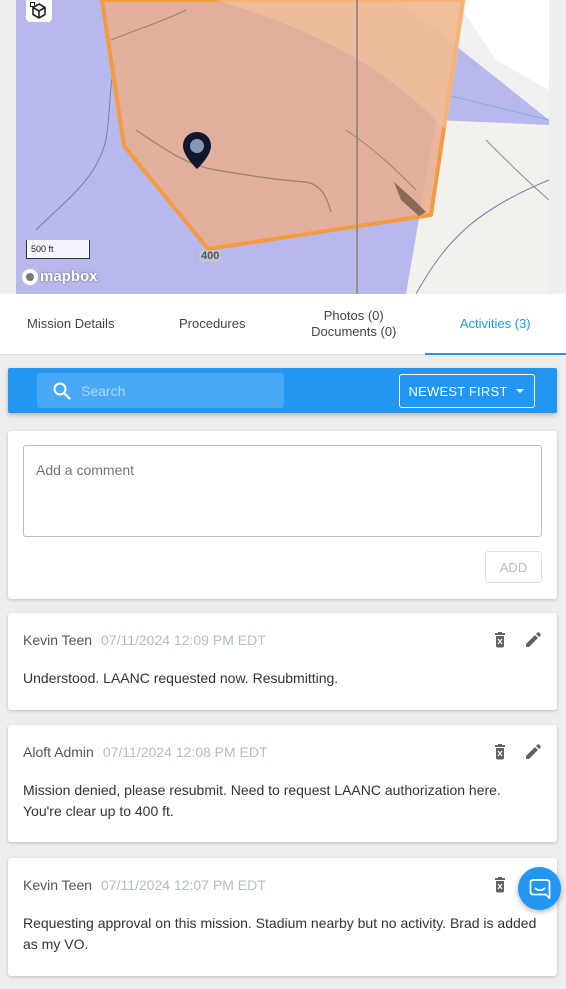  I want to click on caret-down-icon, so click(520, 391).